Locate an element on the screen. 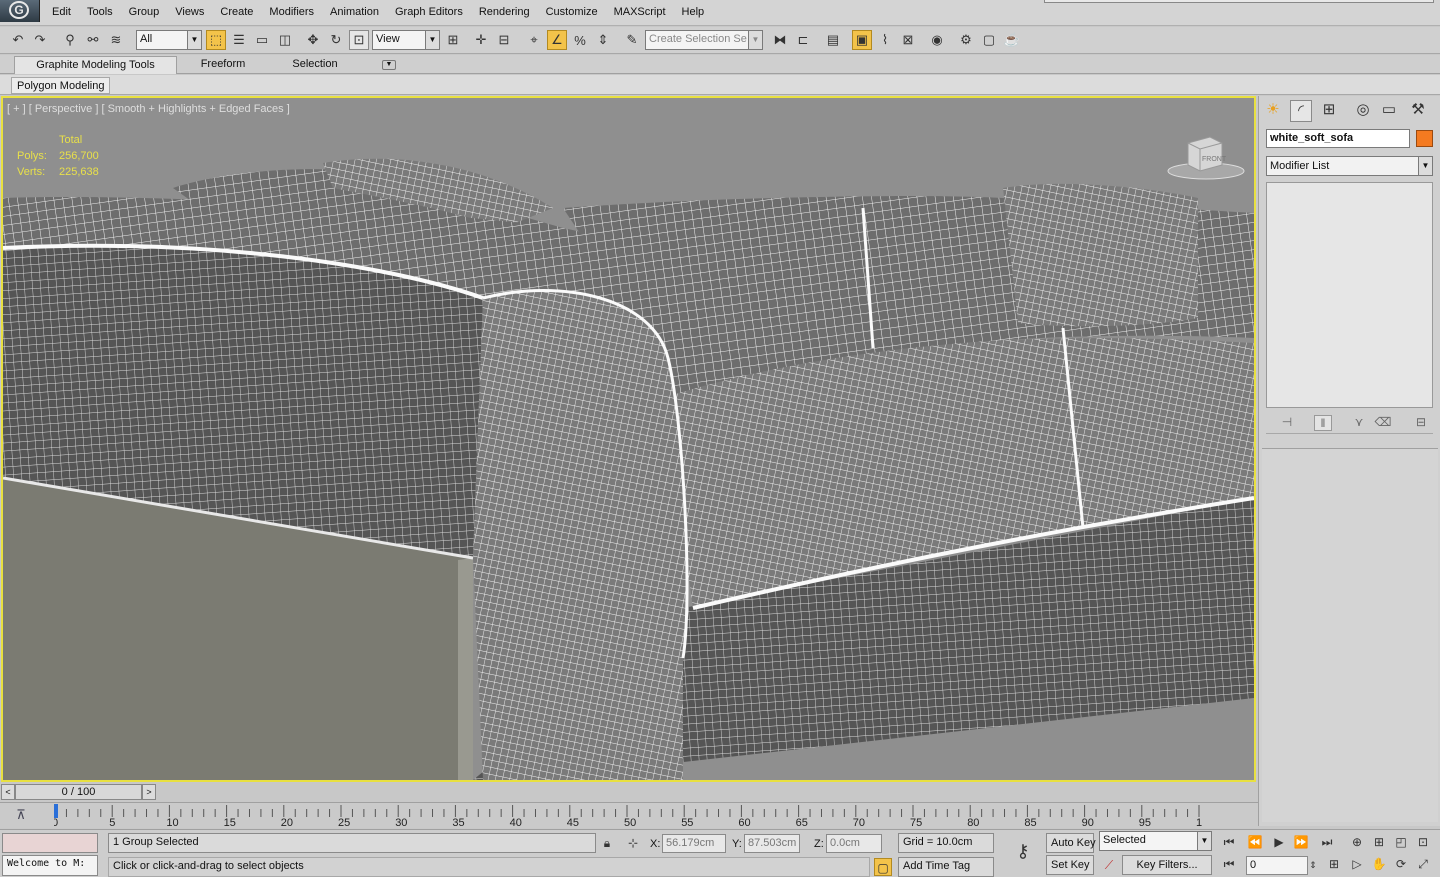 The height and width of the screenshot is (877, 1440). undo-icon: ↶ is located at coordinates (18, 40).